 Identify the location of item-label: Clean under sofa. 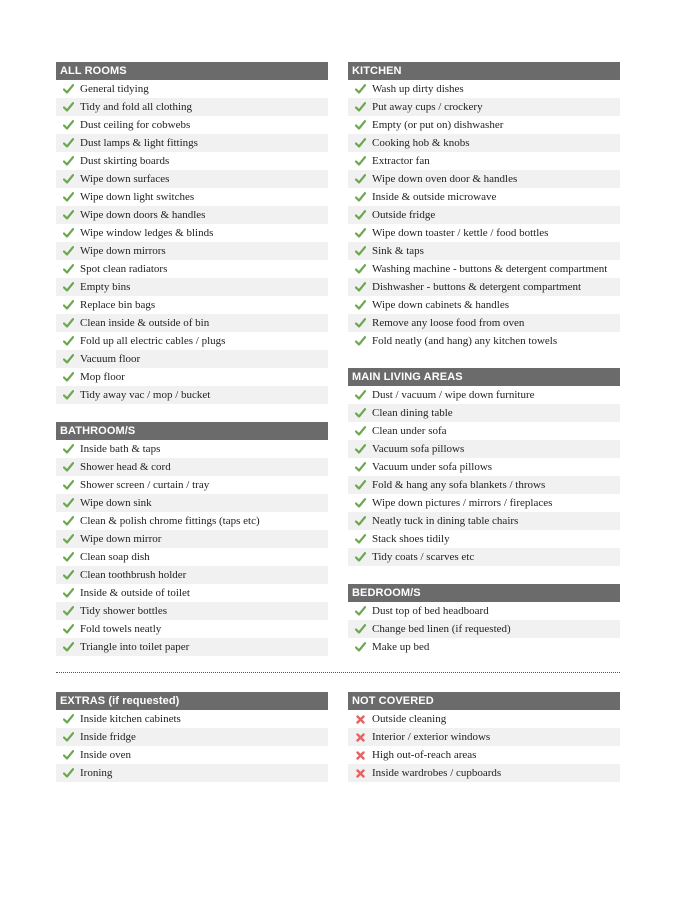
(409, 431).